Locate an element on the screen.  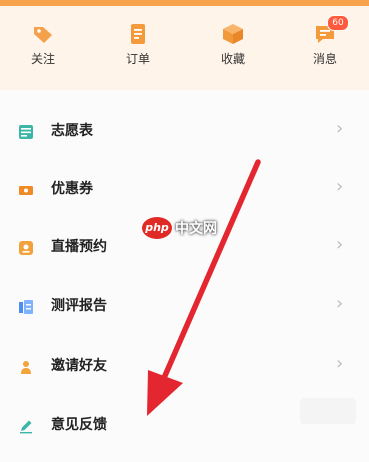
quick-orders-label: 订单 is located at coordinates (137, 59).